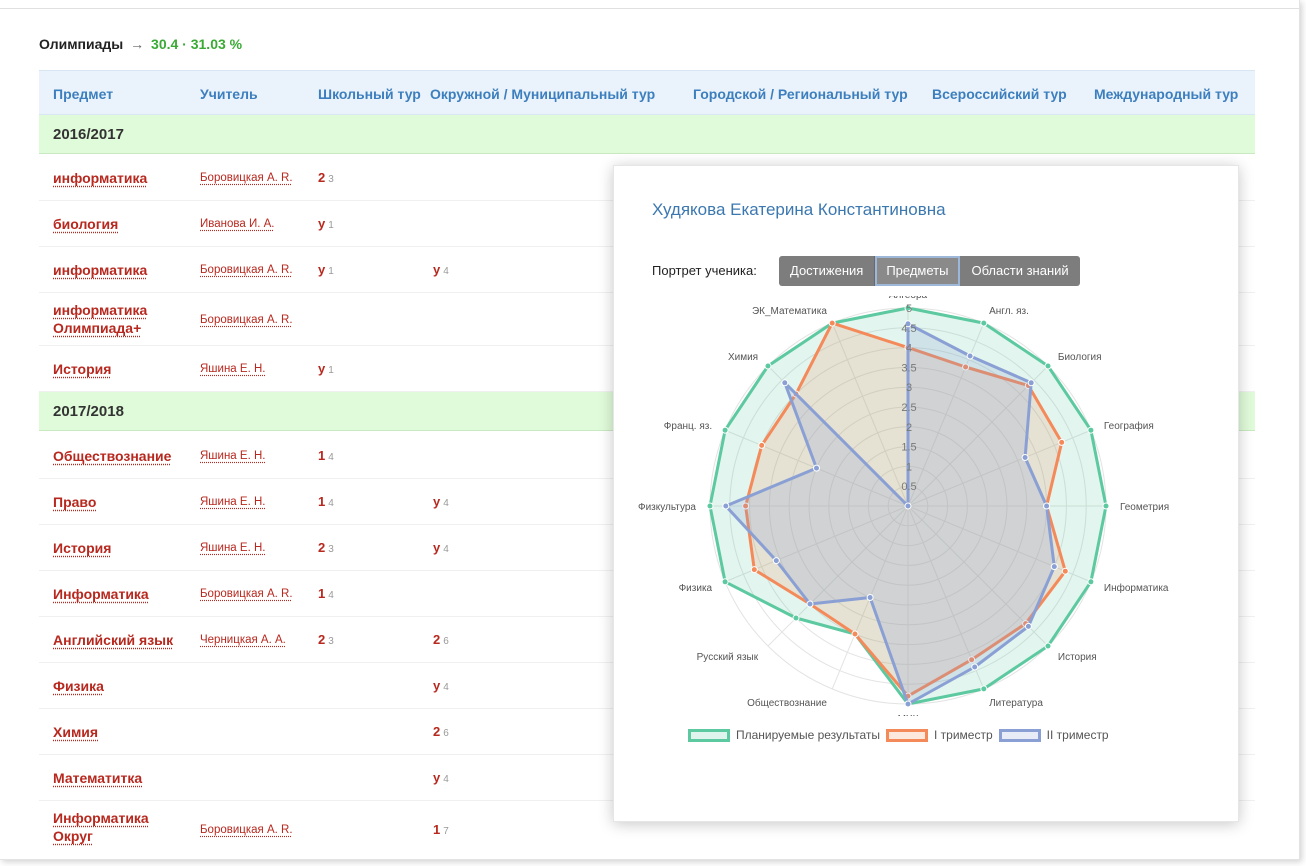 The image size is (1306, 866). What do you see at coordinates (75, 732) in the screenshot?
I see `subject-link: Химия` at bounding box center [75, 732].